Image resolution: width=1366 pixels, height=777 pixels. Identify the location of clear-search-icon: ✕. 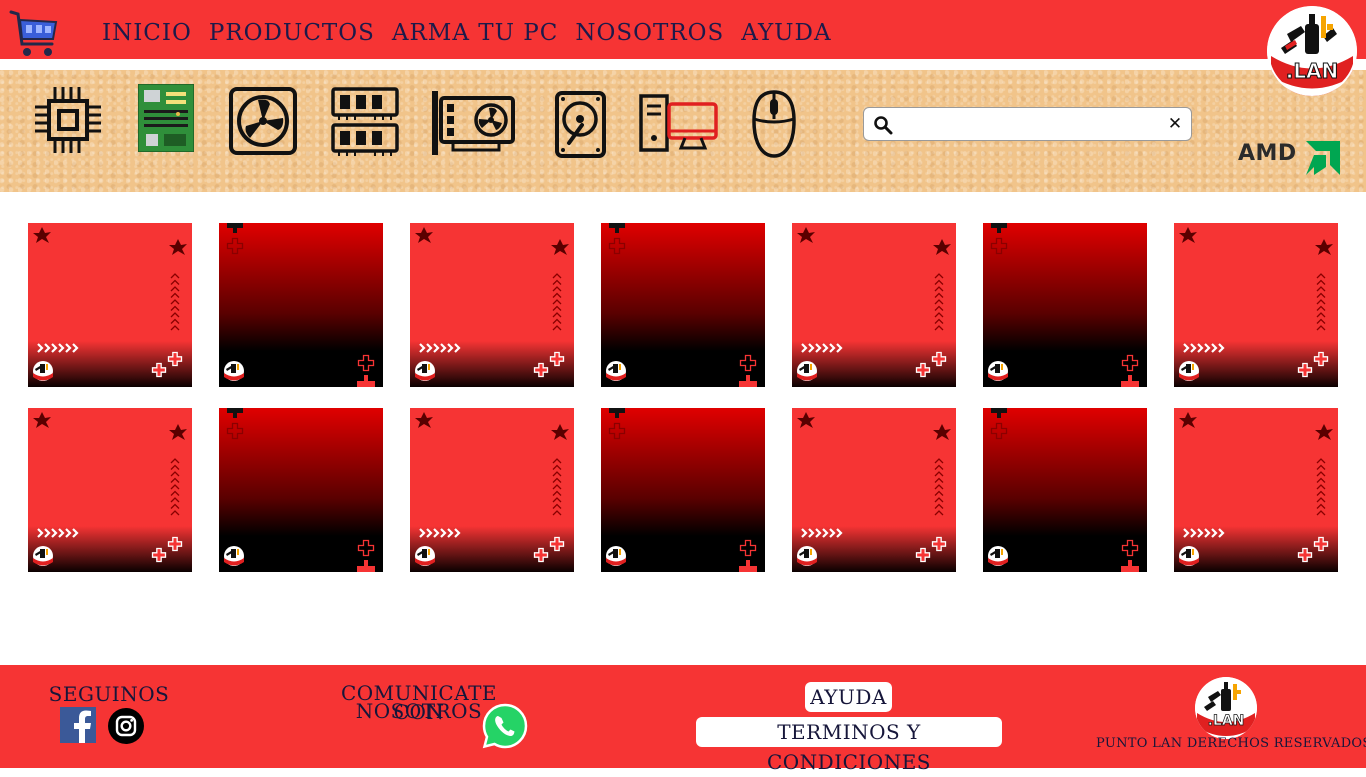
(1175, 124).